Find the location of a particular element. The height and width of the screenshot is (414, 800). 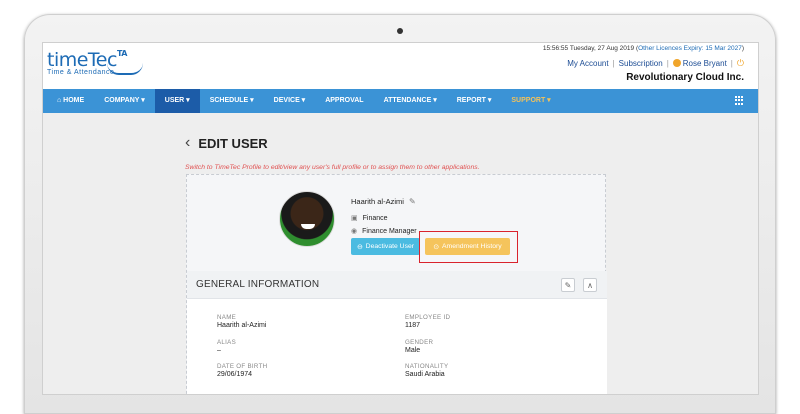

gender-value: Male is located at coordinates (413, 350).